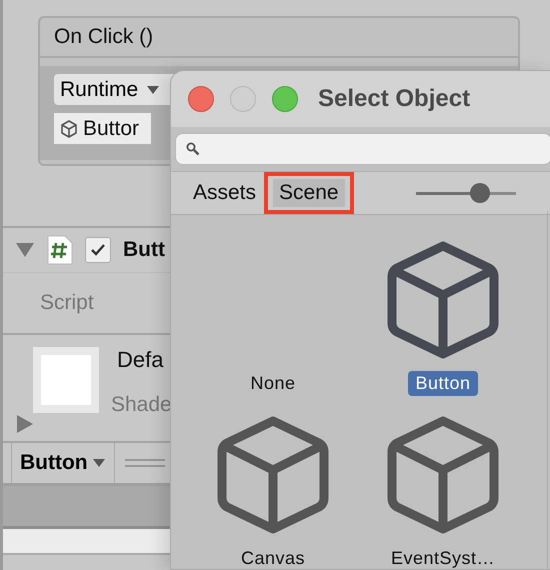 The width and height of the screenshot is (550, 570). I want to click on search-field, so click(362, 149).